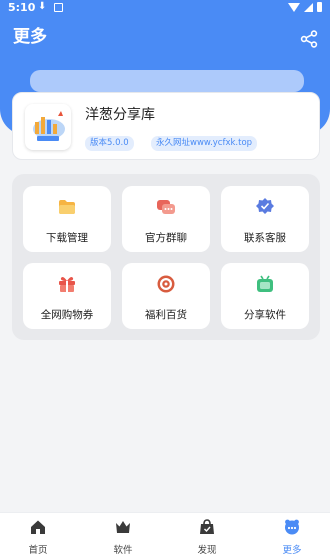 Image resolution: width=330 pixels, height=555 pixels. Describe the element at coordinates (67, 207) in the screenshot. I see `folder-icon` at that location.